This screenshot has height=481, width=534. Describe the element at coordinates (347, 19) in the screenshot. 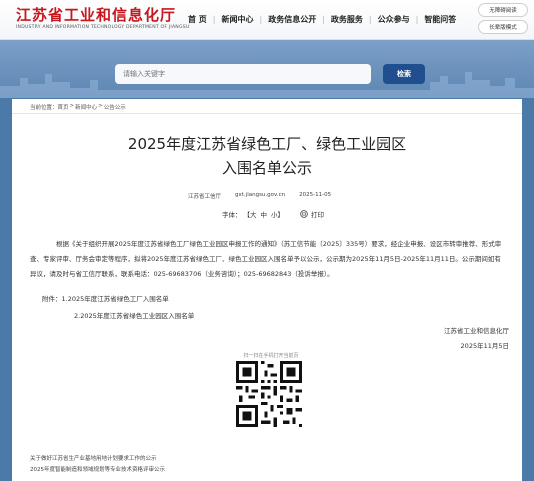

I see `nav-services: 政务服务` at that location.